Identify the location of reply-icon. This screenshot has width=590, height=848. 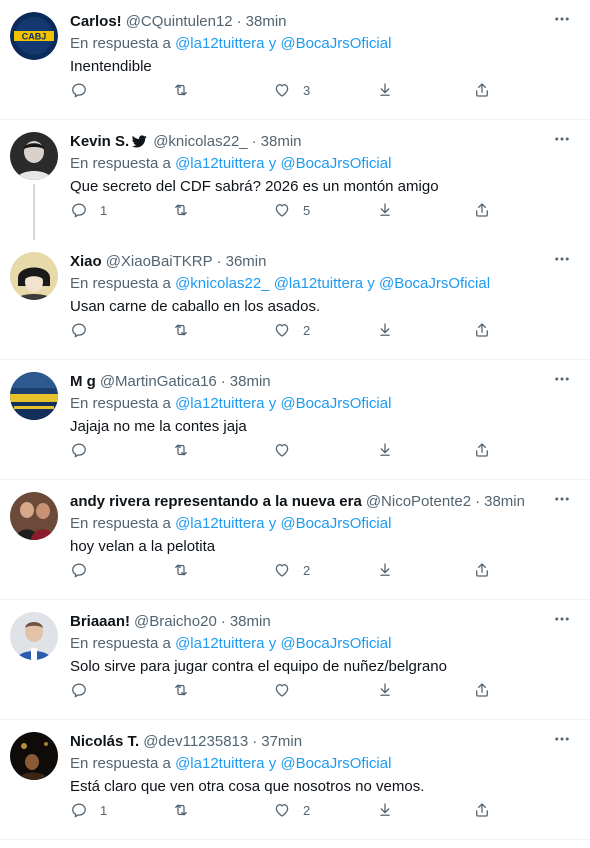
(79, 810).